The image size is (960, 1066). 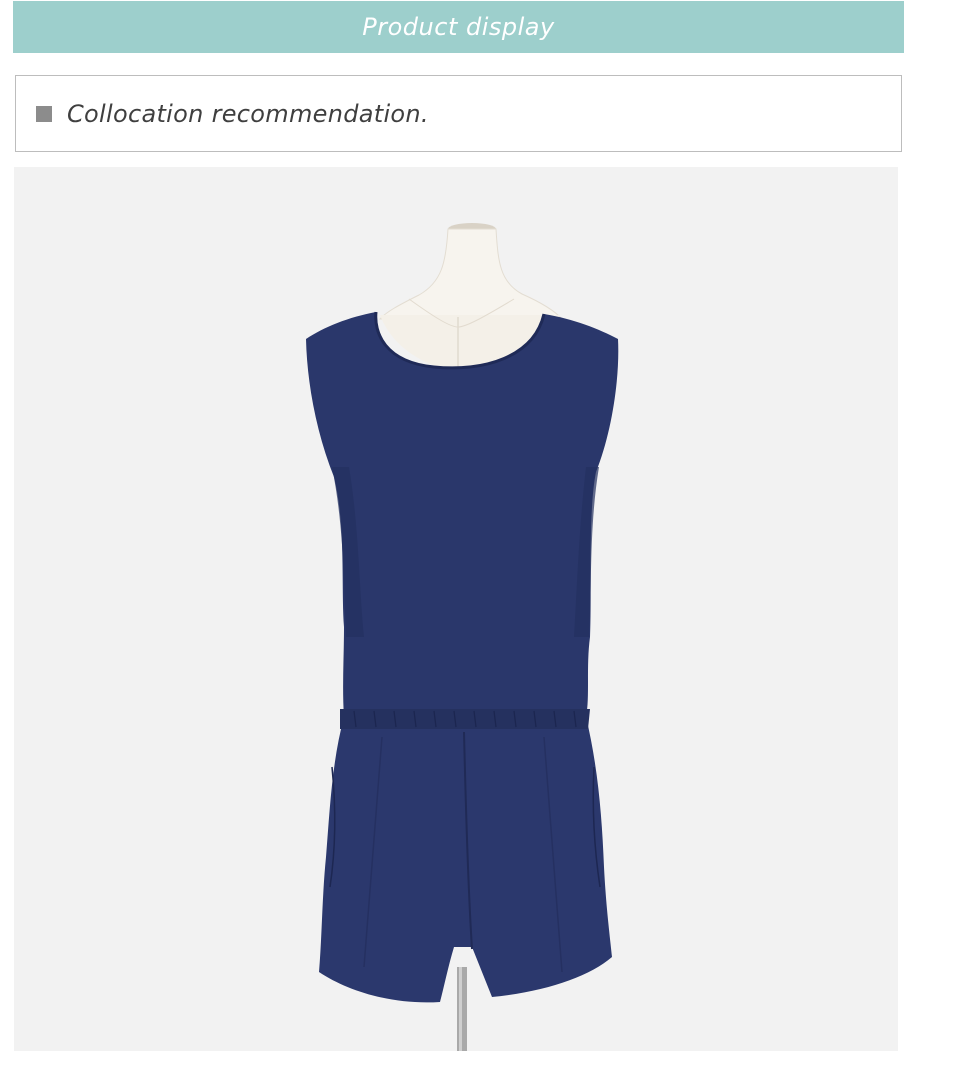 What do you see at coordinates (458, 113) in the screenshot?
I see `section-heading-box: Collocation recommendation.` at bounding box center [458, 113].